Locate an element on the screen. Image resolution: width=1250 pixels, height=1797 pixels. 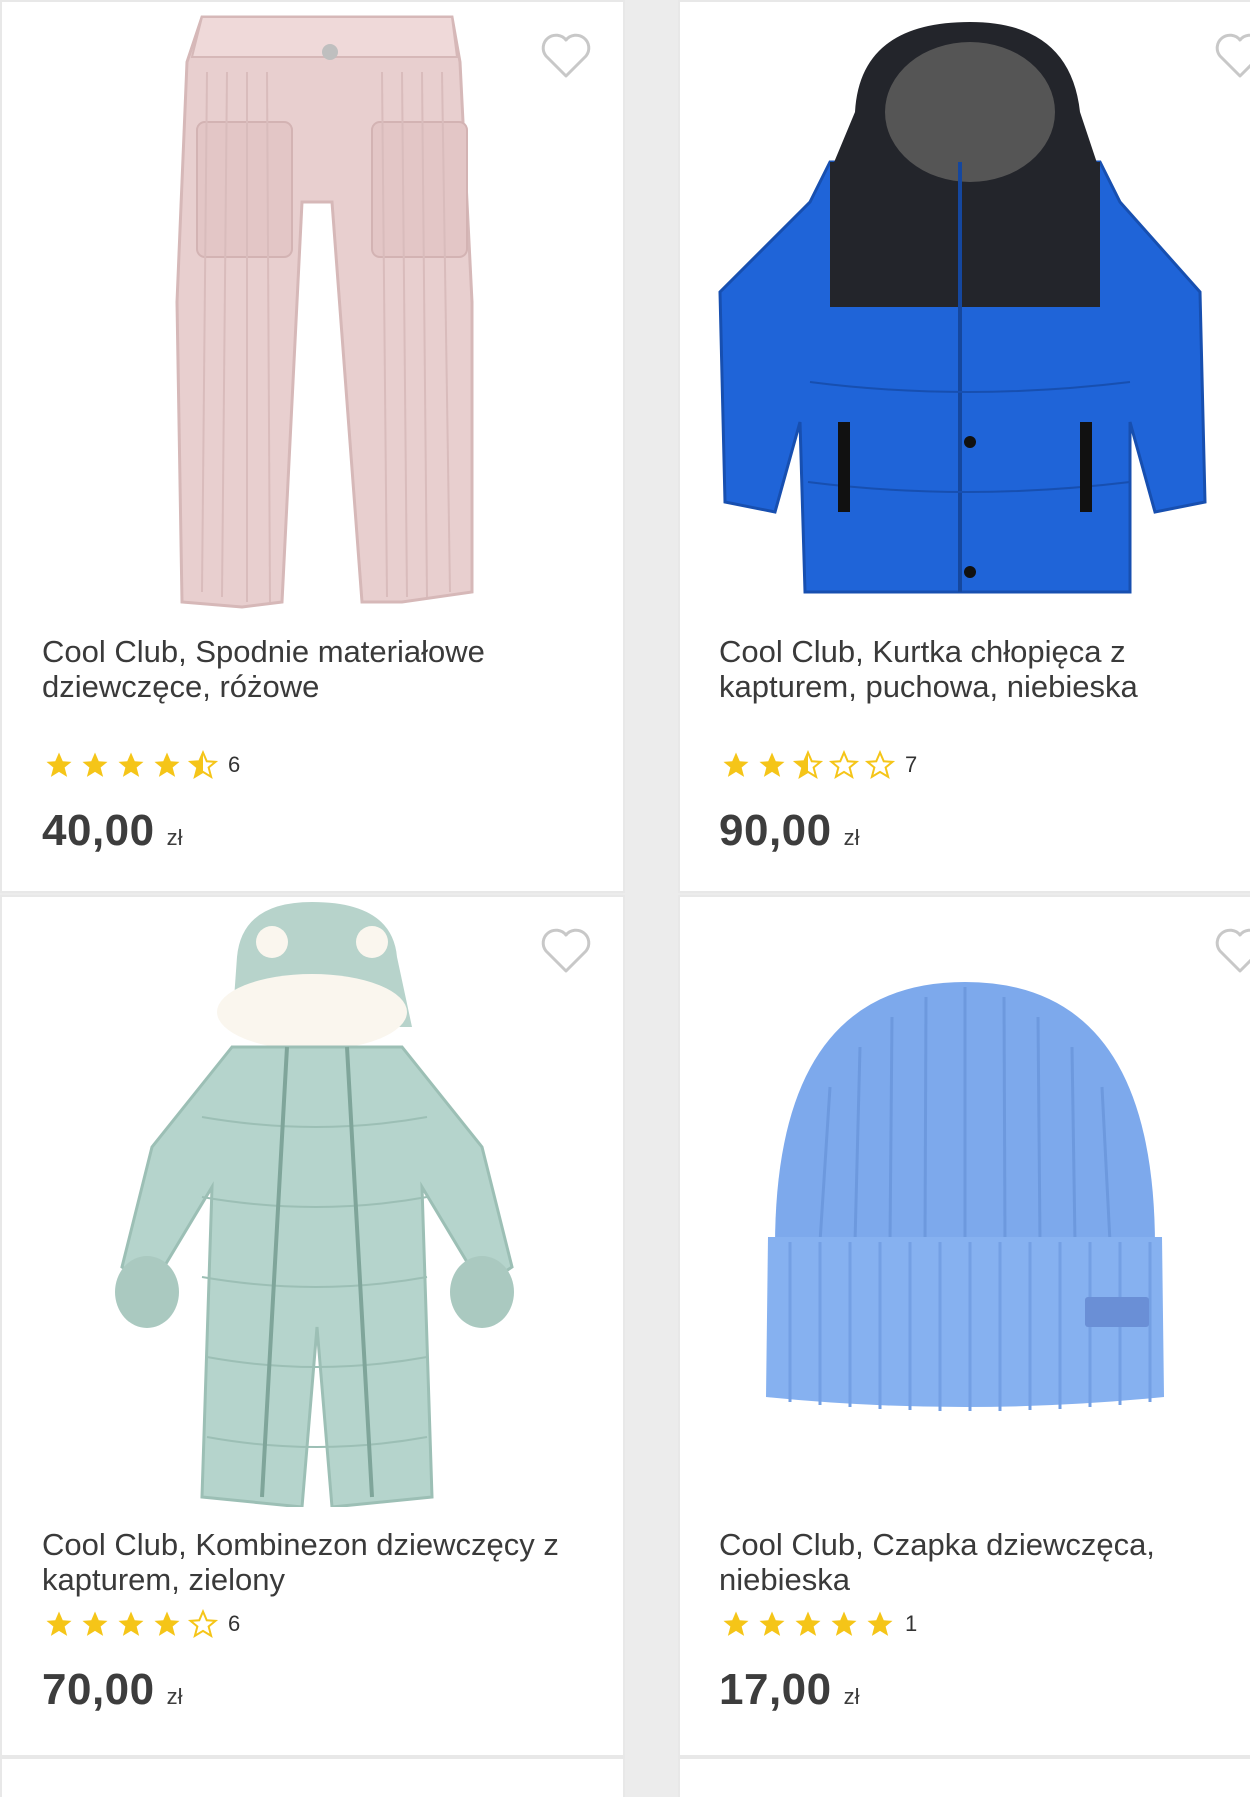
price-amount: 40,00 is located at coordinates (98, 830).